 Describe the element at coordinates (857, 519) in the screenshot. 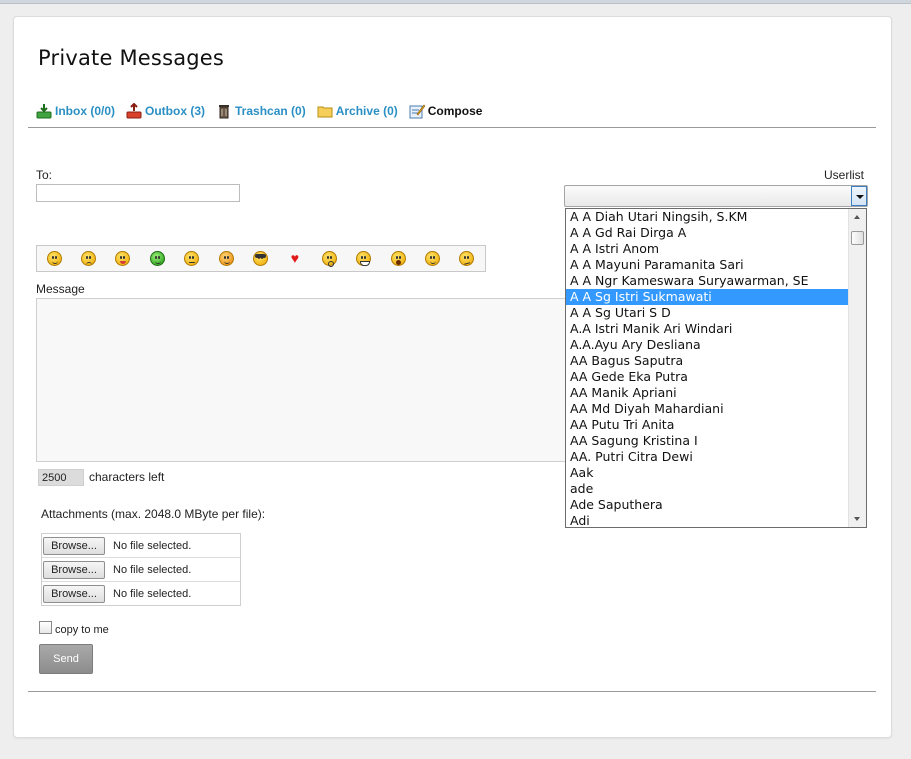

I see `scroll-down-icon` at that location.